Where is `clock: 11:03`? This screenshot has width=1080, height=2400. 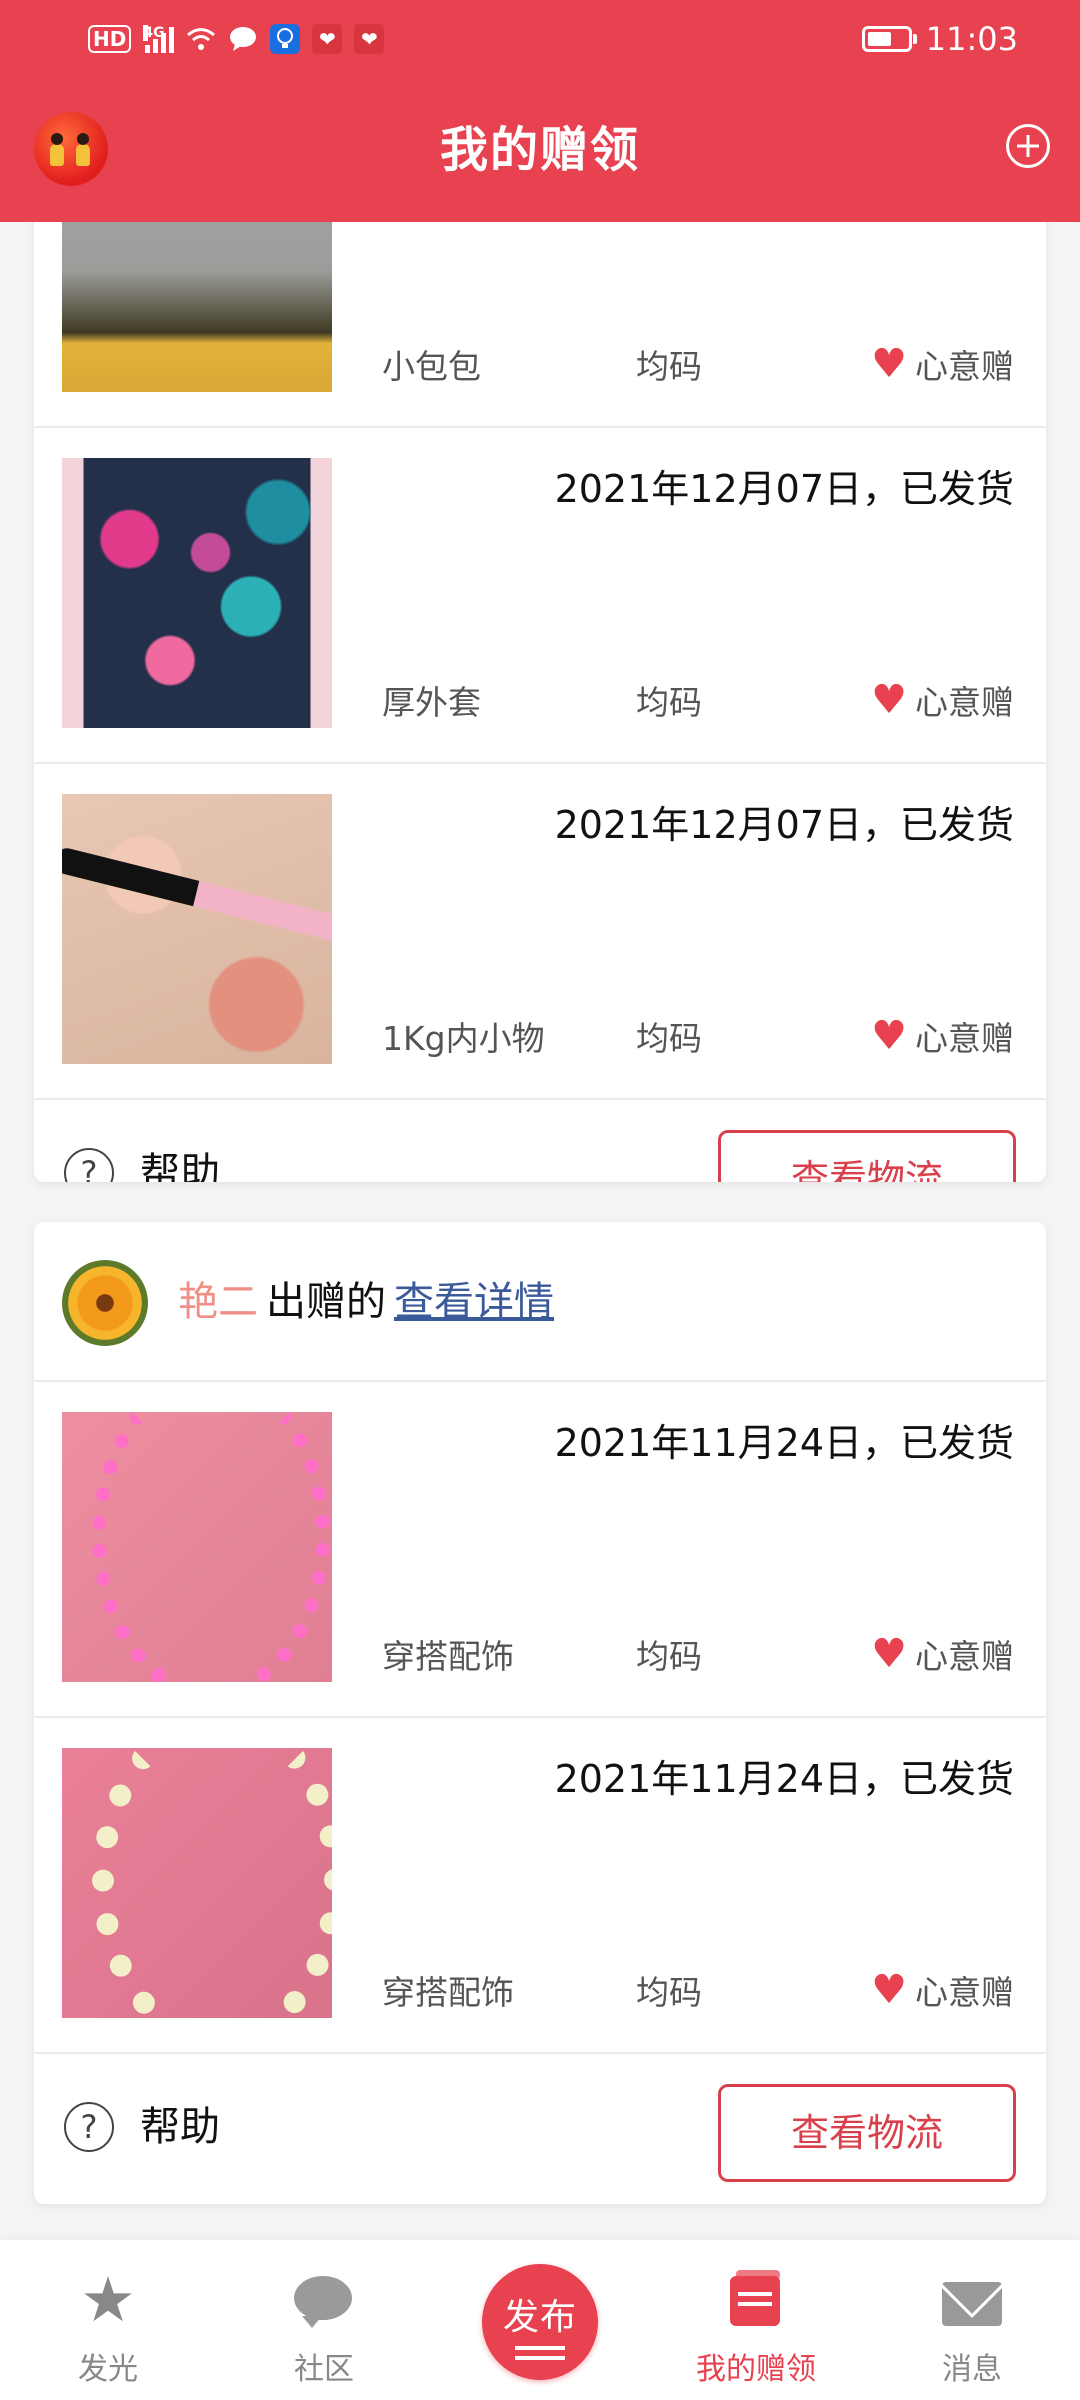
clock: 11:03 is located at coordinates (971, 39).